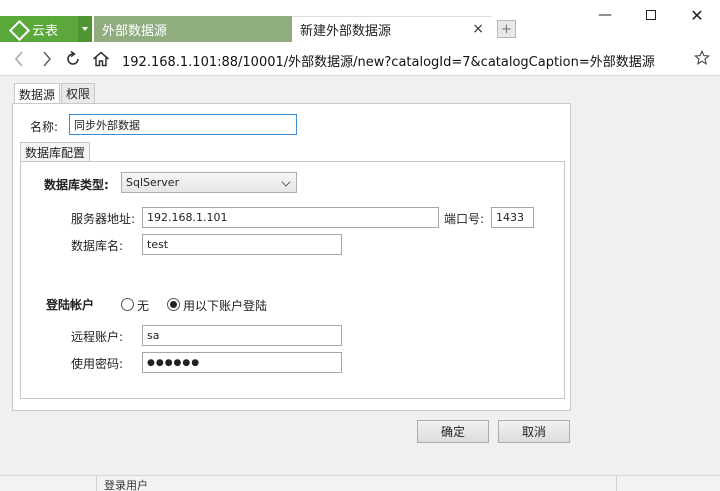  I want to click on db-name-input: test, so click(242, 244).